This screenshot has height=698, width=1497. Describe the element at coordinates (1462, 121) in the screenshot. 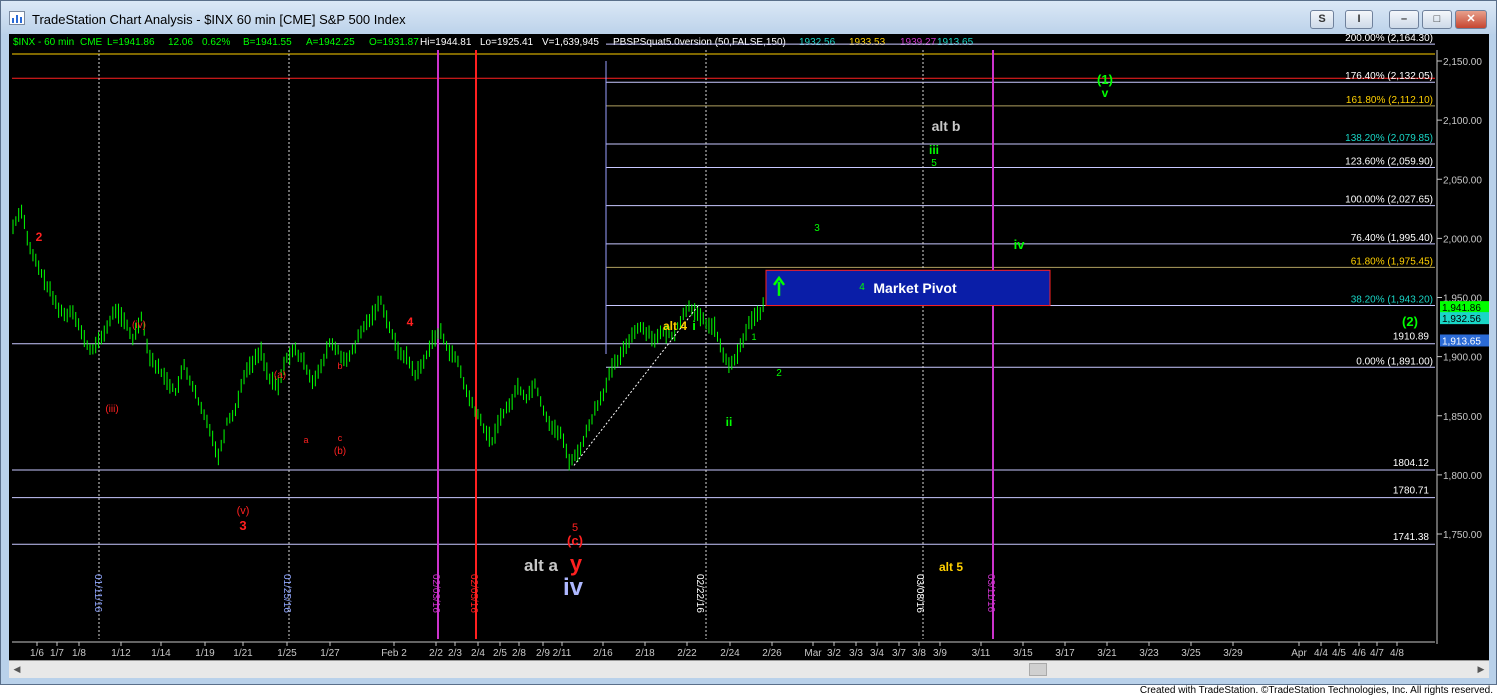

I see `price-axis-label: 2,100.00` at that location.